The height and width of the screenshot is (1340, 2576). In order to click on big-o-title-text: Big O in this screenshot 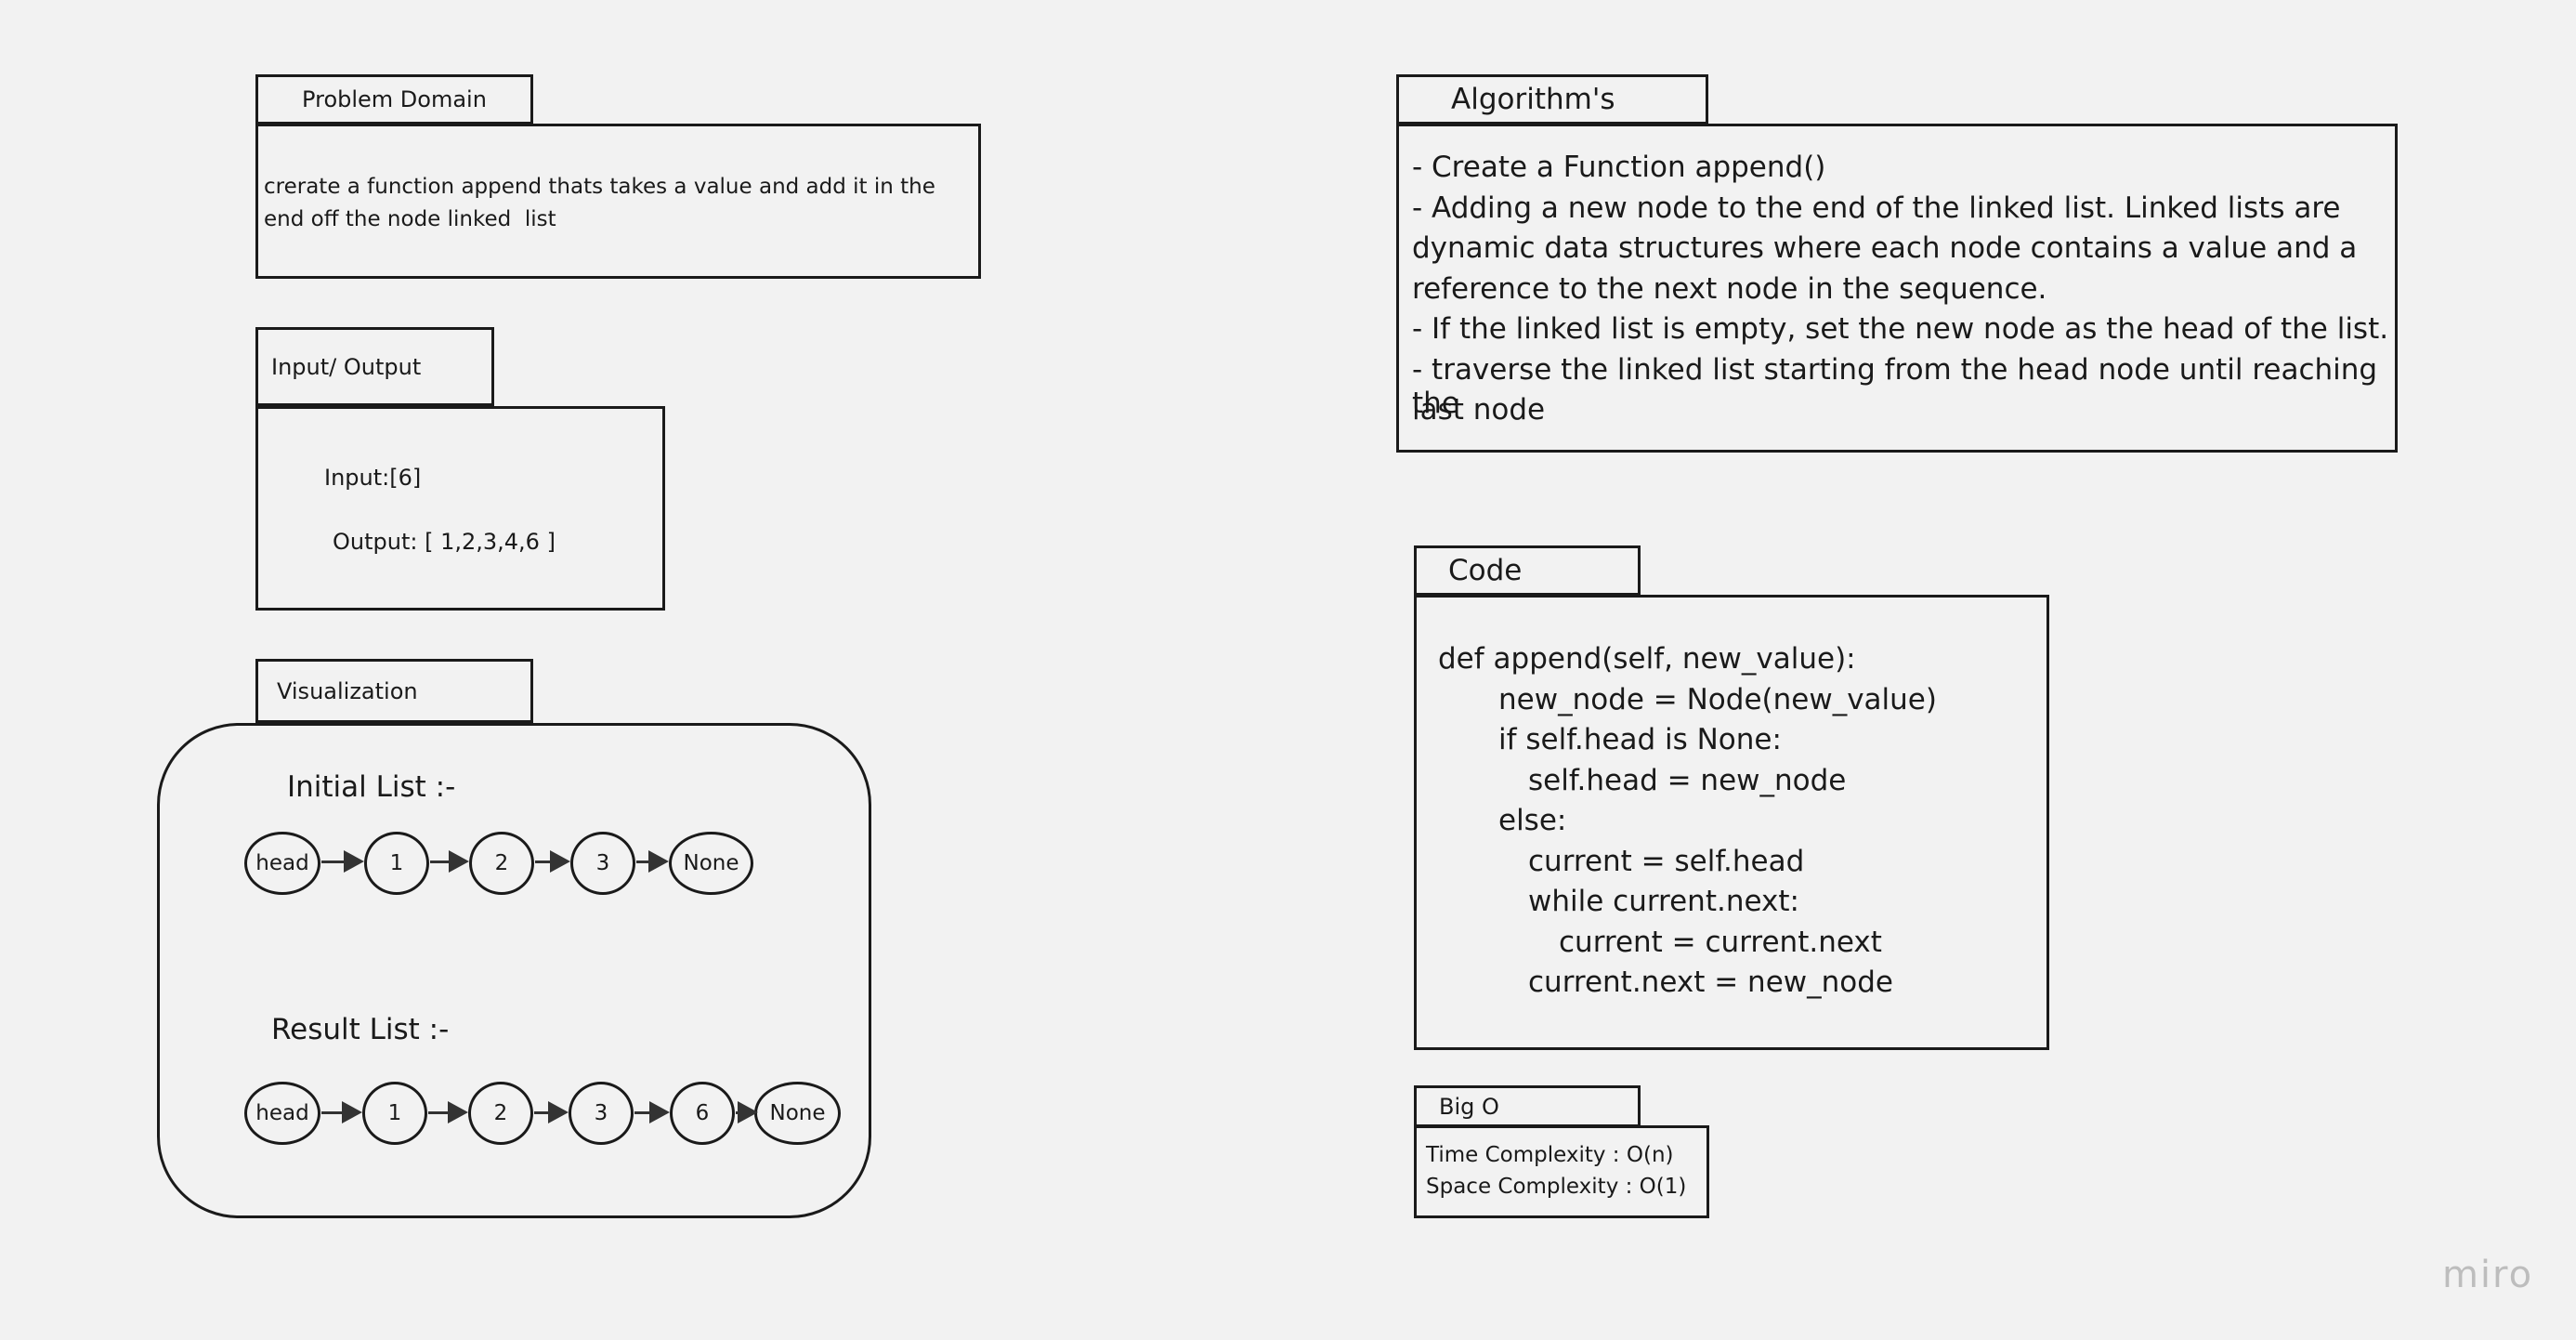, I will do `click(1469, 1107)`.